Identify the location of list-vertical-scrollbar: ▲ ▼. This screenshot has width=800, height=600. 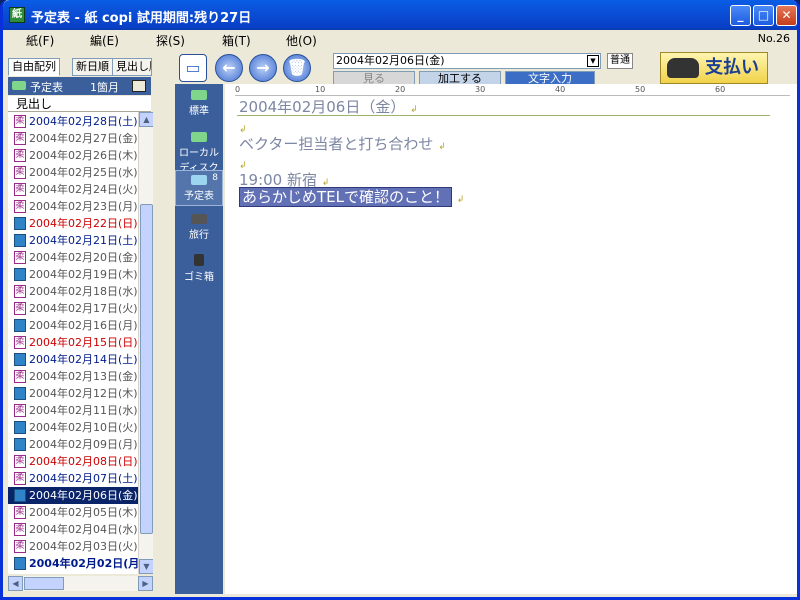
(145, 343).